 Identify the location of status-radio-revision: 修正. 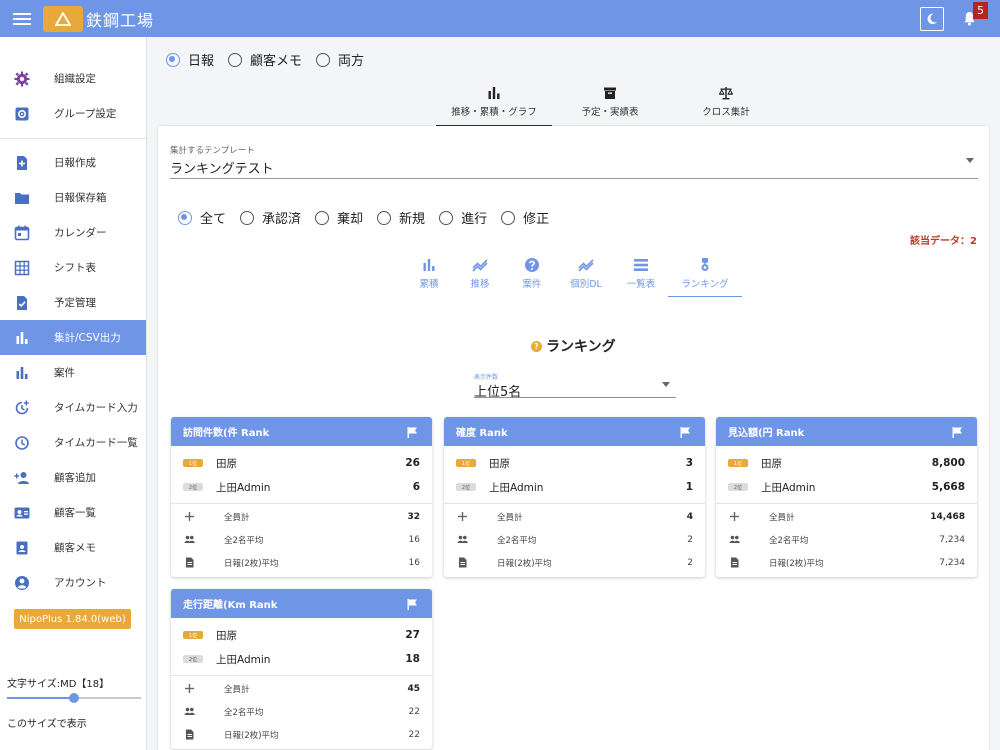
(525, 217).